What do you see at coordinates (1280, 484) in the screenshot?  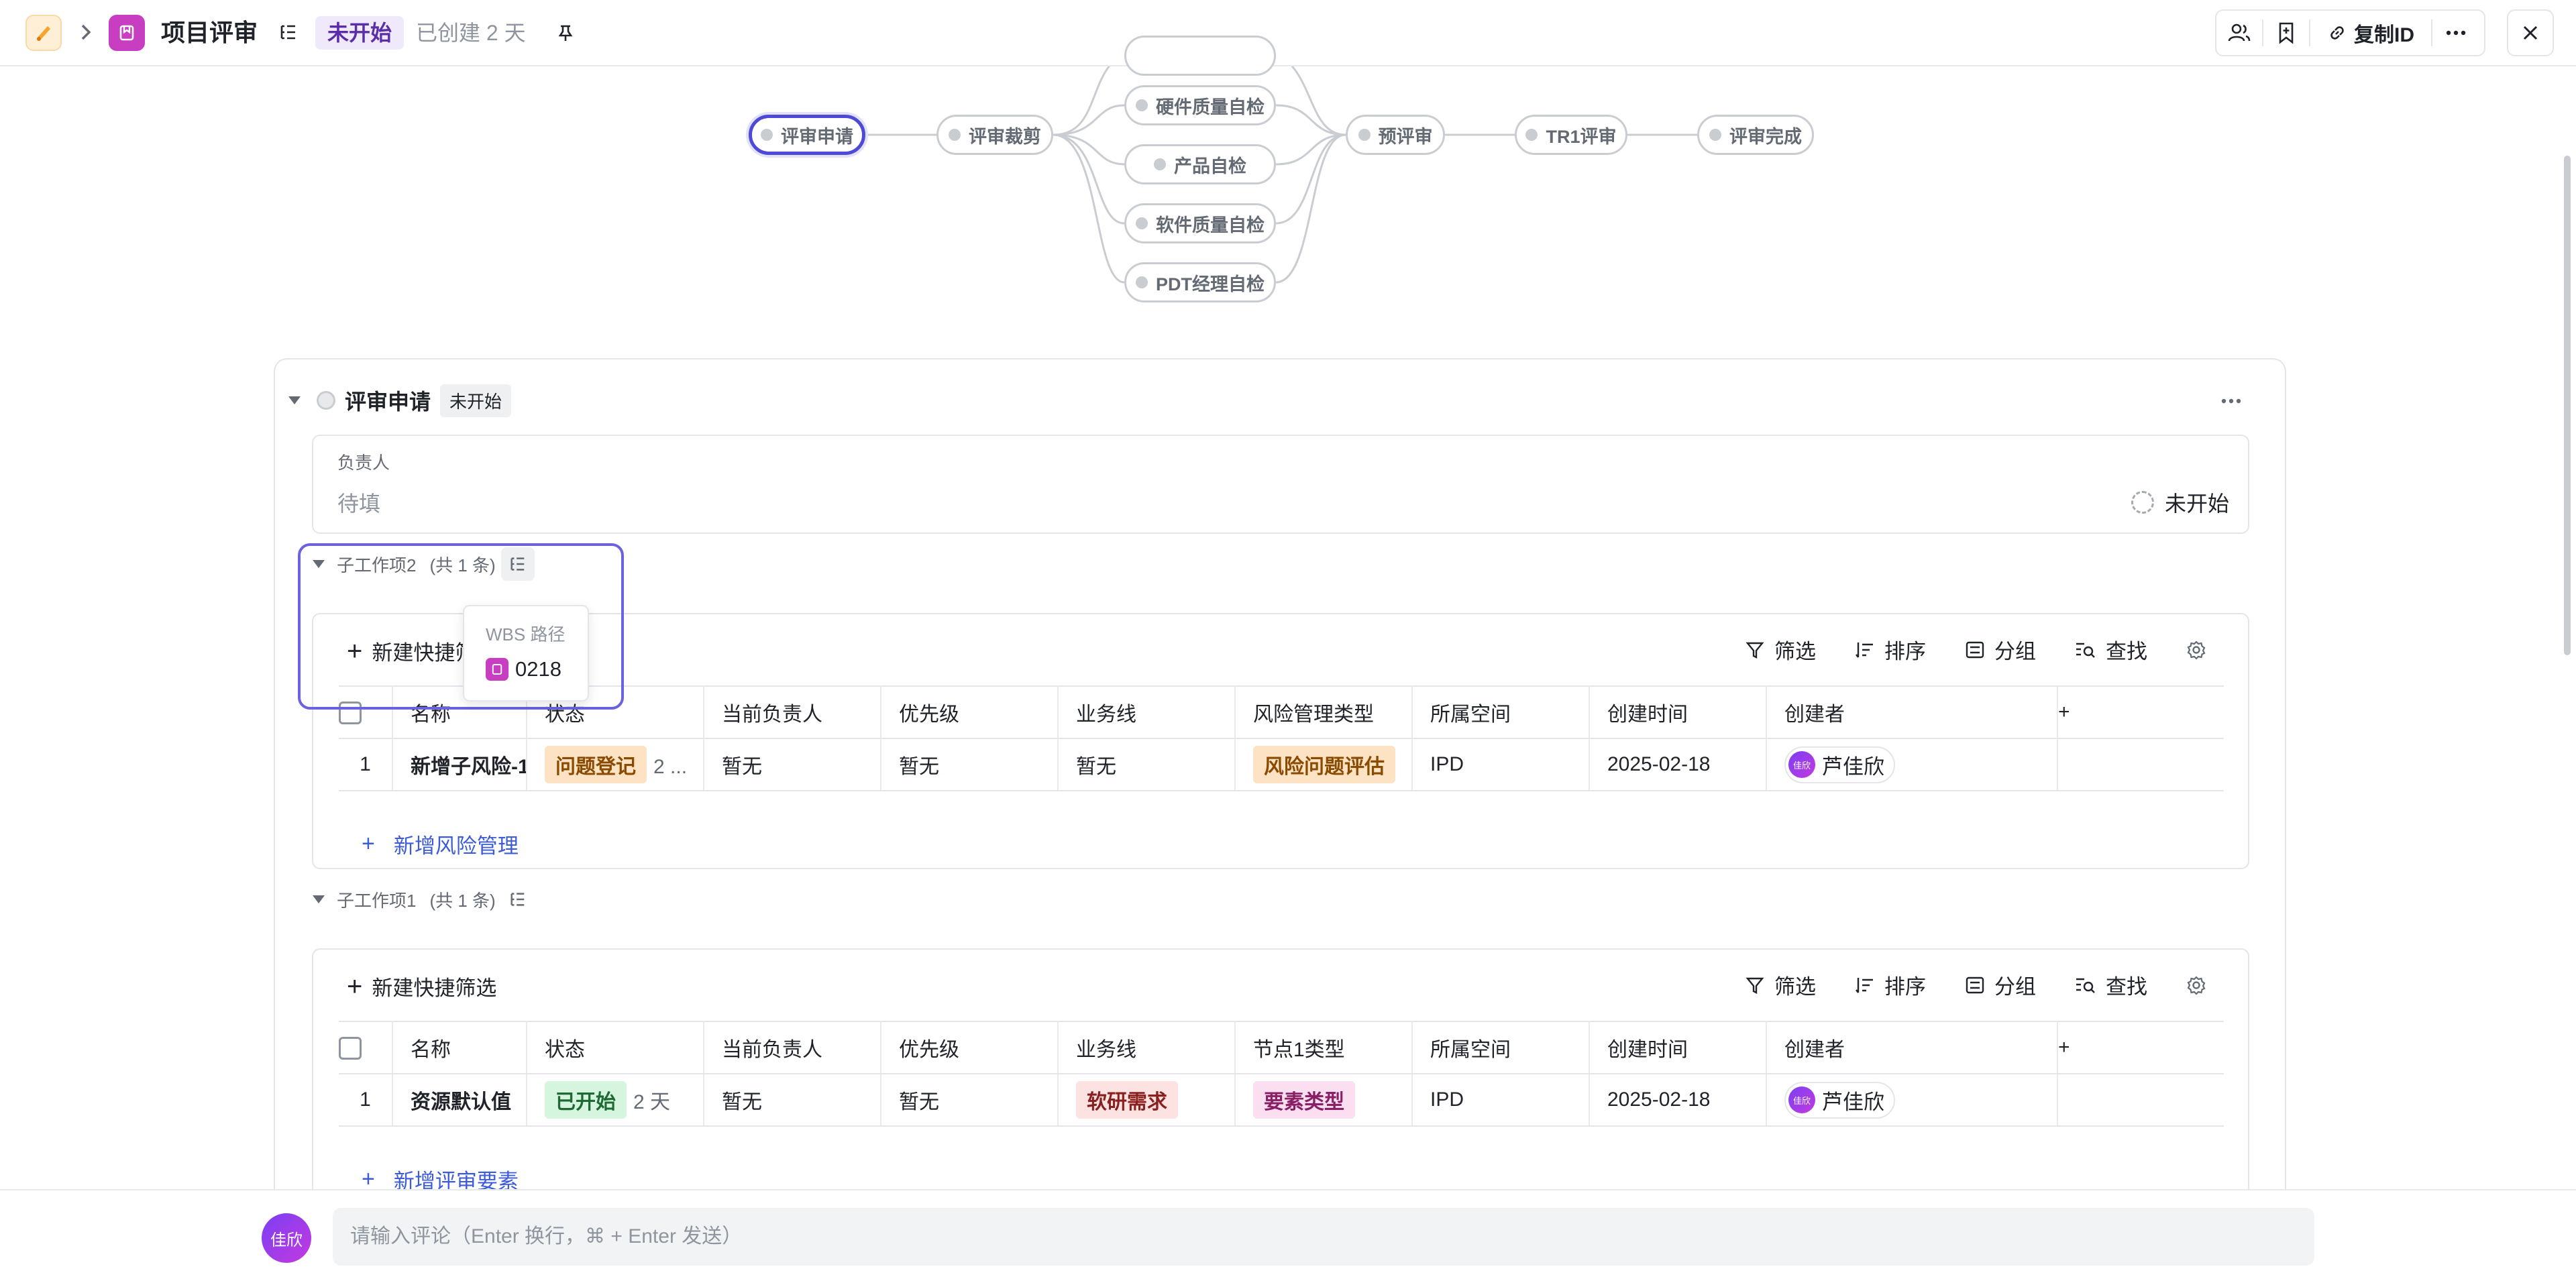 I see `assignee-field: 负责人 待填 未开始` at bounding box center [1280, 484].